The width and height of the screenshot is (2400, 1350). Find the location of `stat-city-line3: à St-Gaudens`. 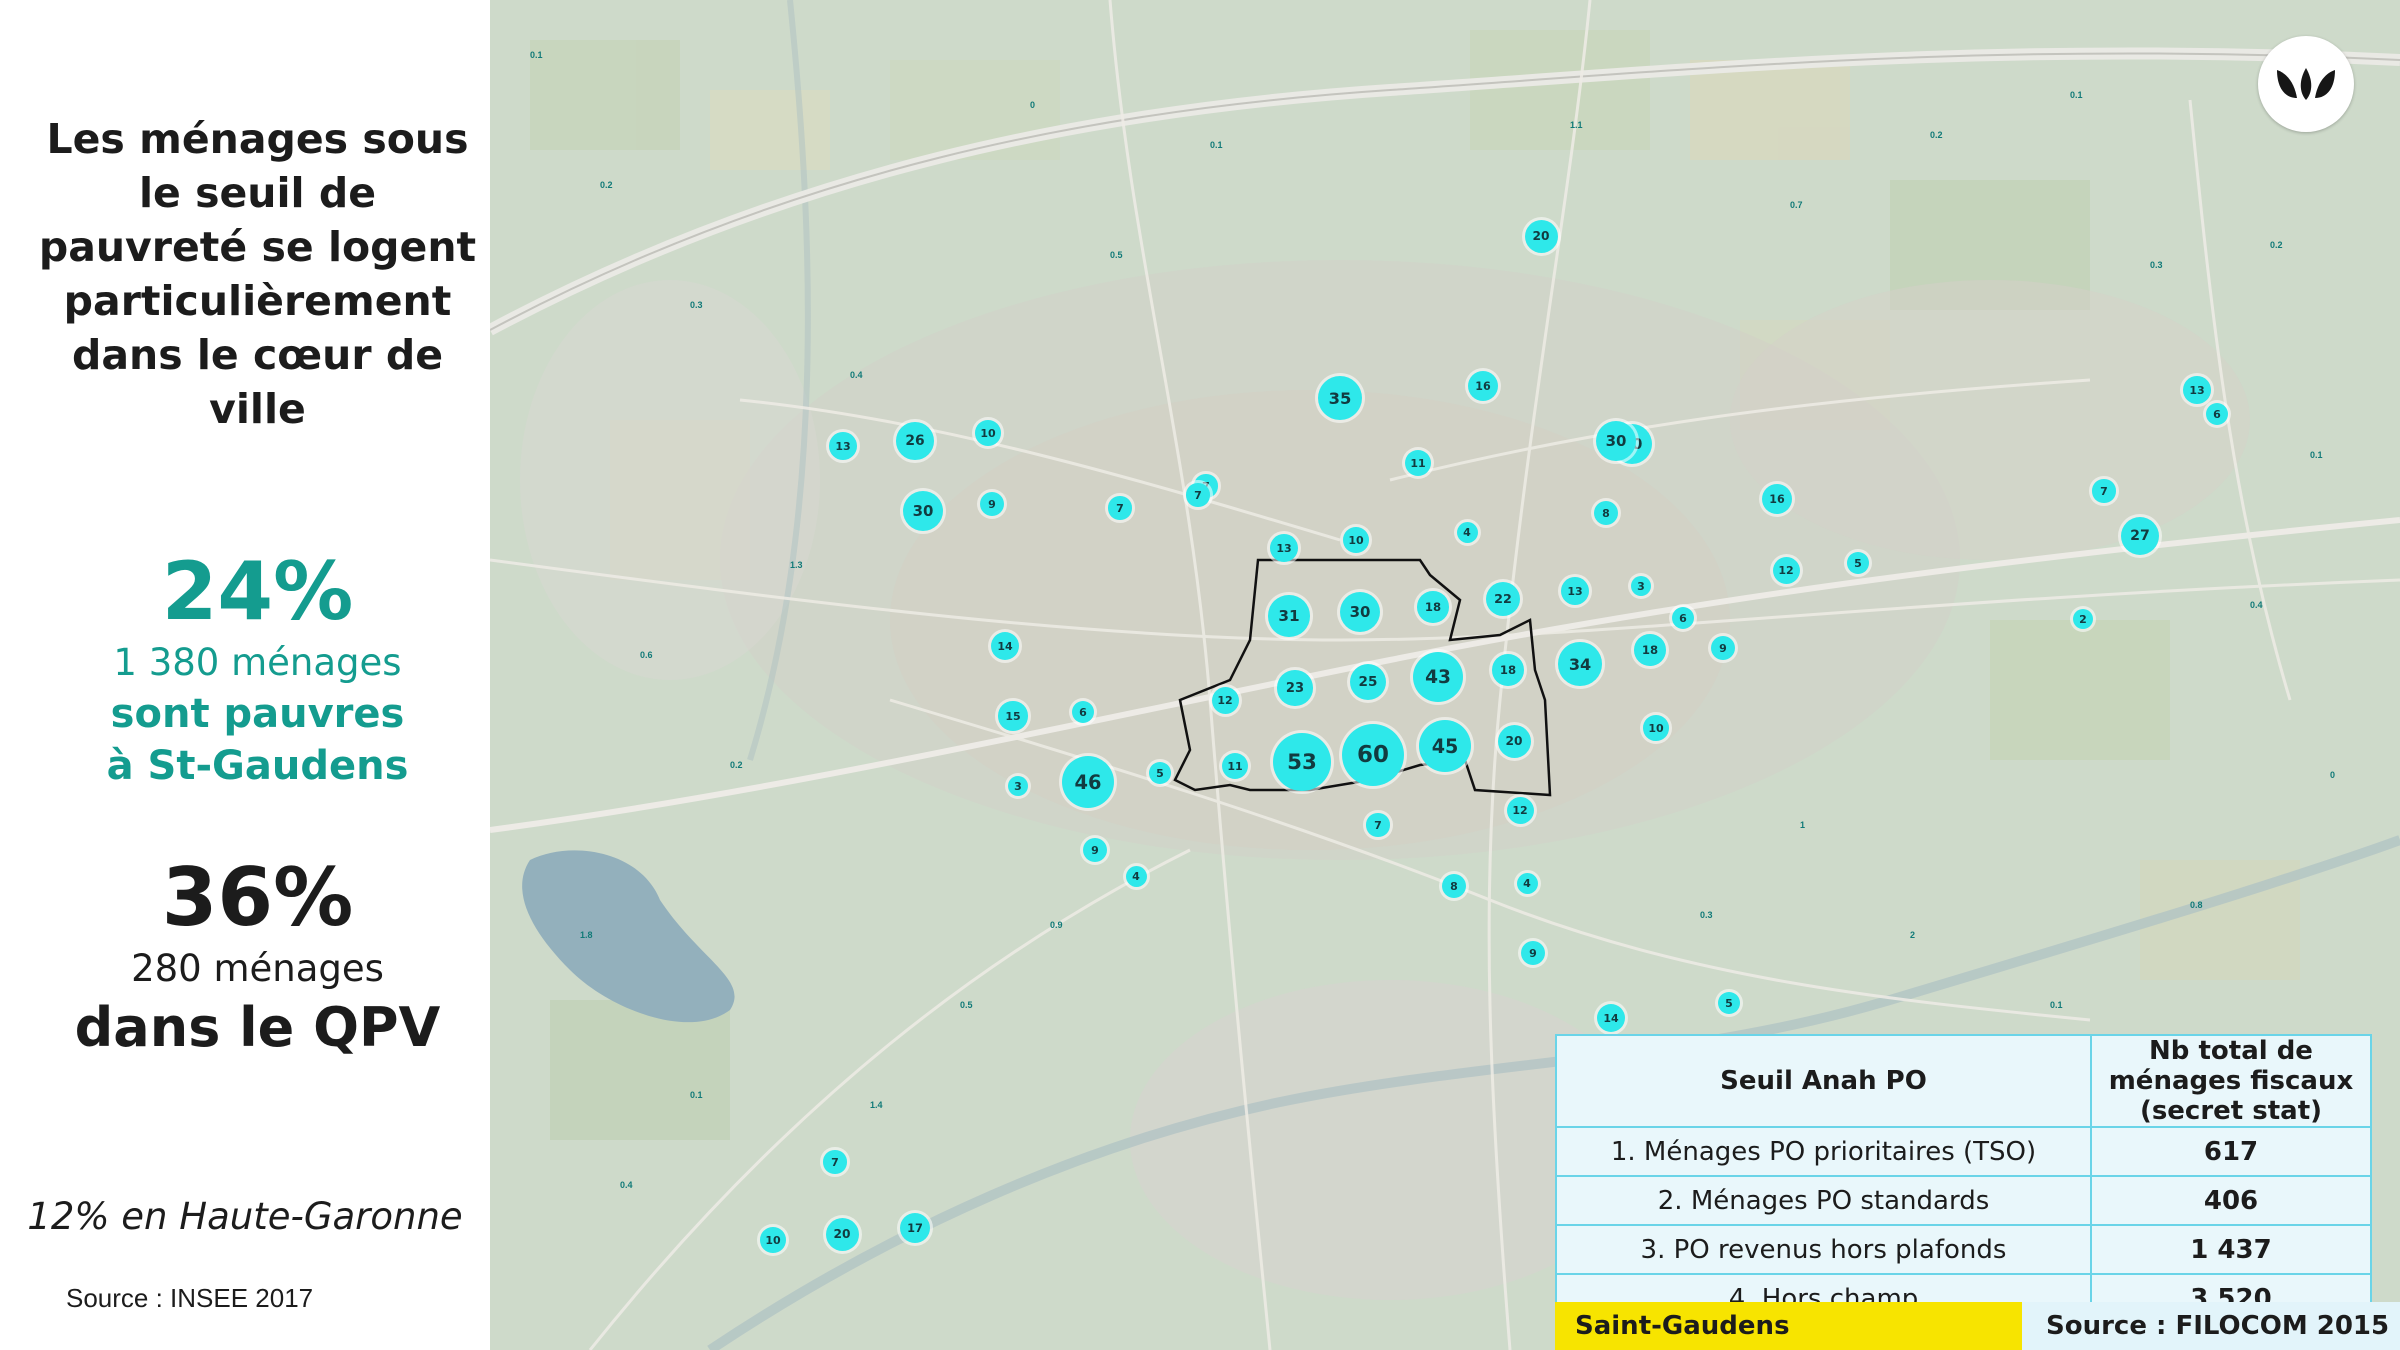

stat-city-line3: à St-Gaudens is located at coordinates (257, 766).